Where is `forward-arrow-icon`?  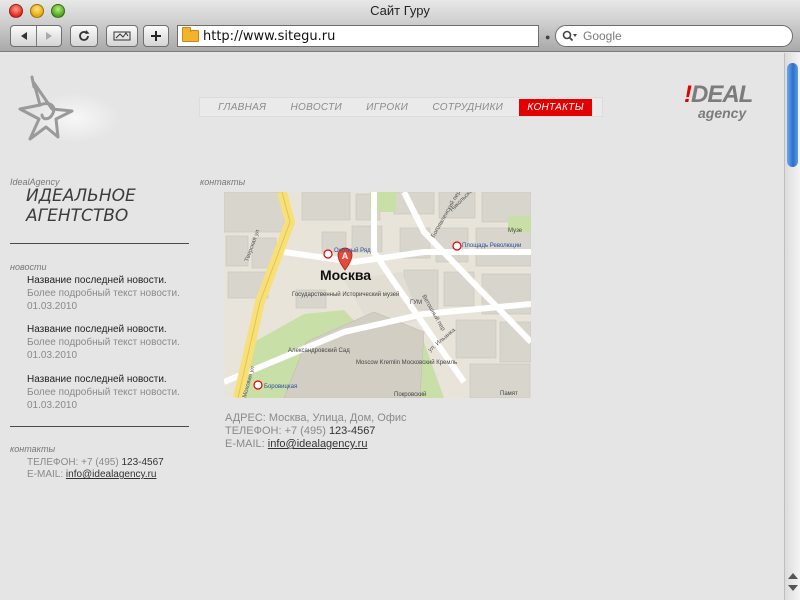
forward-arrow-icon is located at coordinates (49, 36).